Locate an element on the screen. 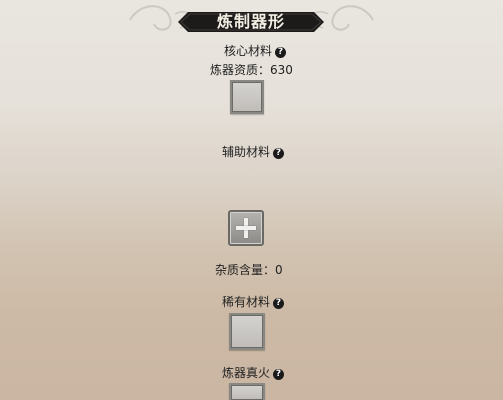 The width and height of the screenshot is (503, 400). core-material-label: 核心材料 is located at coordinates (248, 51).